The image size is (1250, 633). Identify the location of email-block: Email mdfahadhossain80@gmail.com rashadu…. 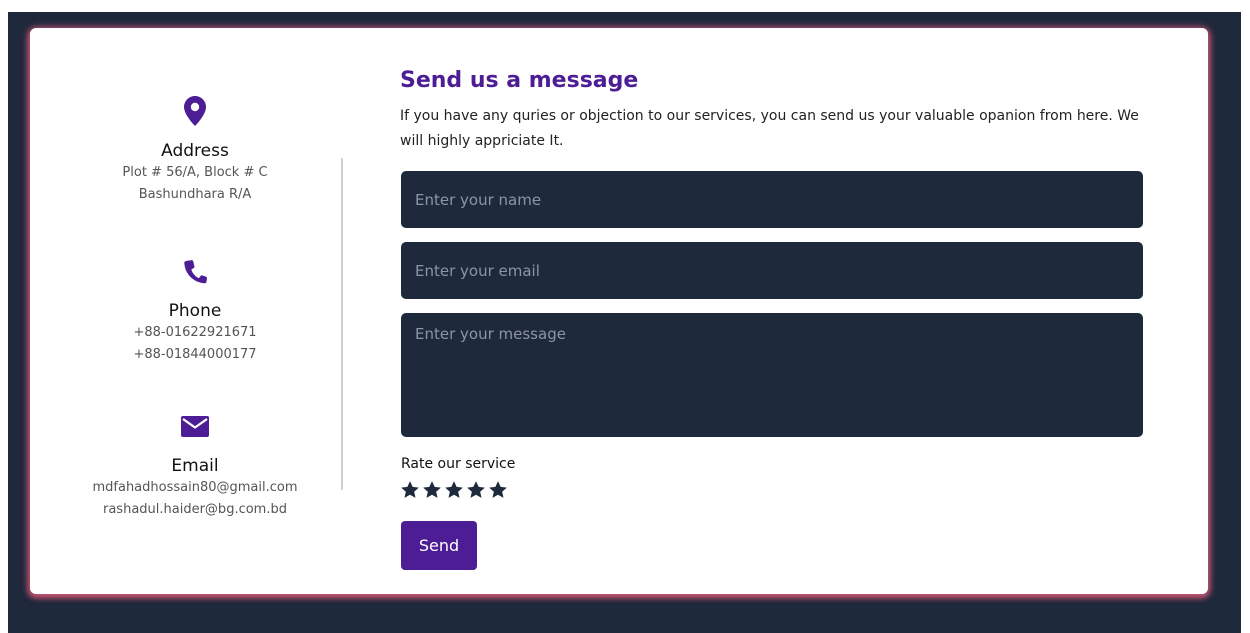
(195, 468).